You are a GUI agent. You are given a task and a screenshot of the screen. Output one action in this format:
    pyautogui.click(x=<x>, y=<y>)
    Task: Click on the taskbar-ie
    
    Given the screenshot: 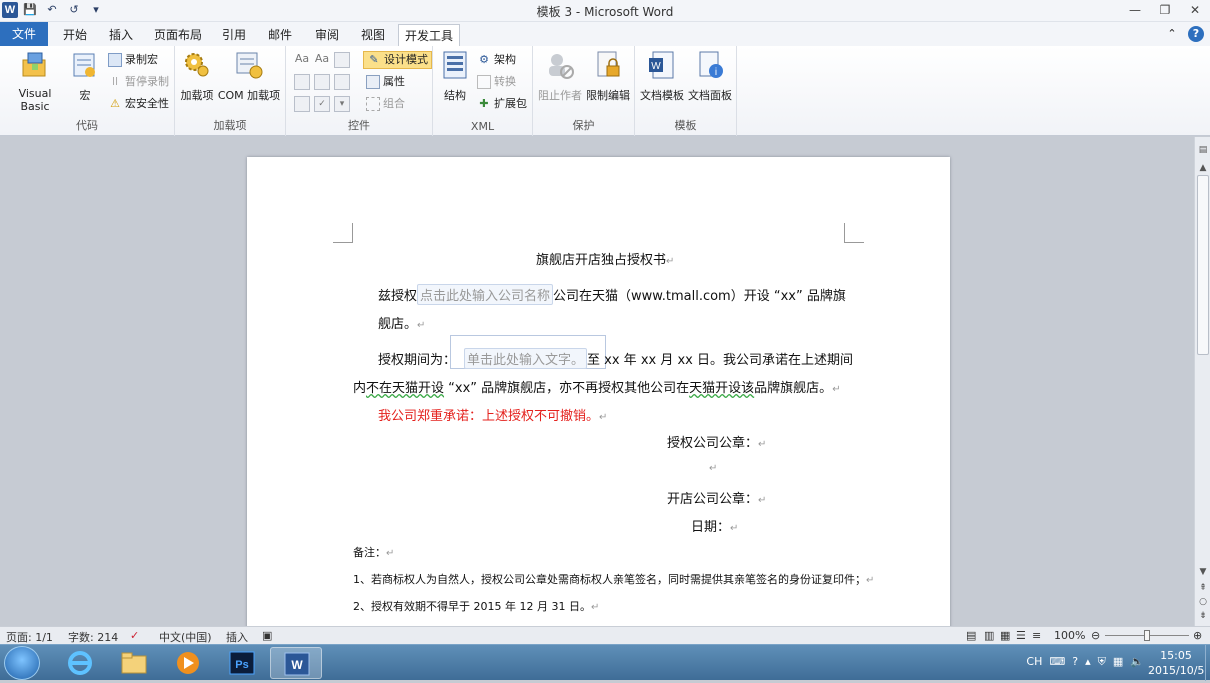 What is the action you would take?
    pyautogui.click(x=80, y=663)
    